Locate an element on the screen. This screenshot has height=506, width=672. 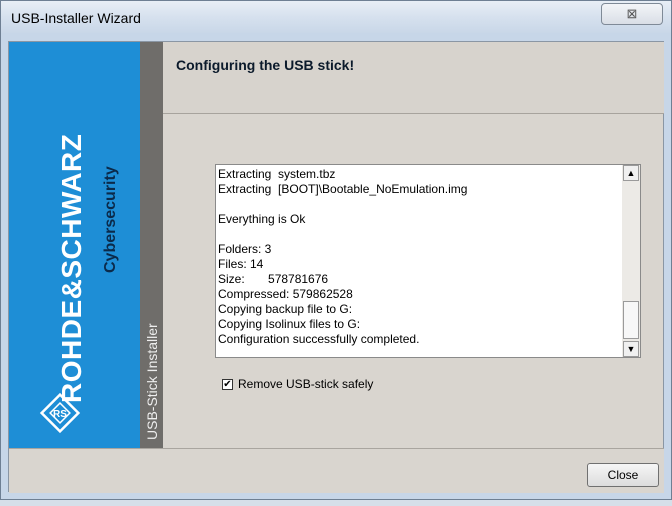
brand-name: ROHDE&SCHWARZ is located at coordinates (71, 268).